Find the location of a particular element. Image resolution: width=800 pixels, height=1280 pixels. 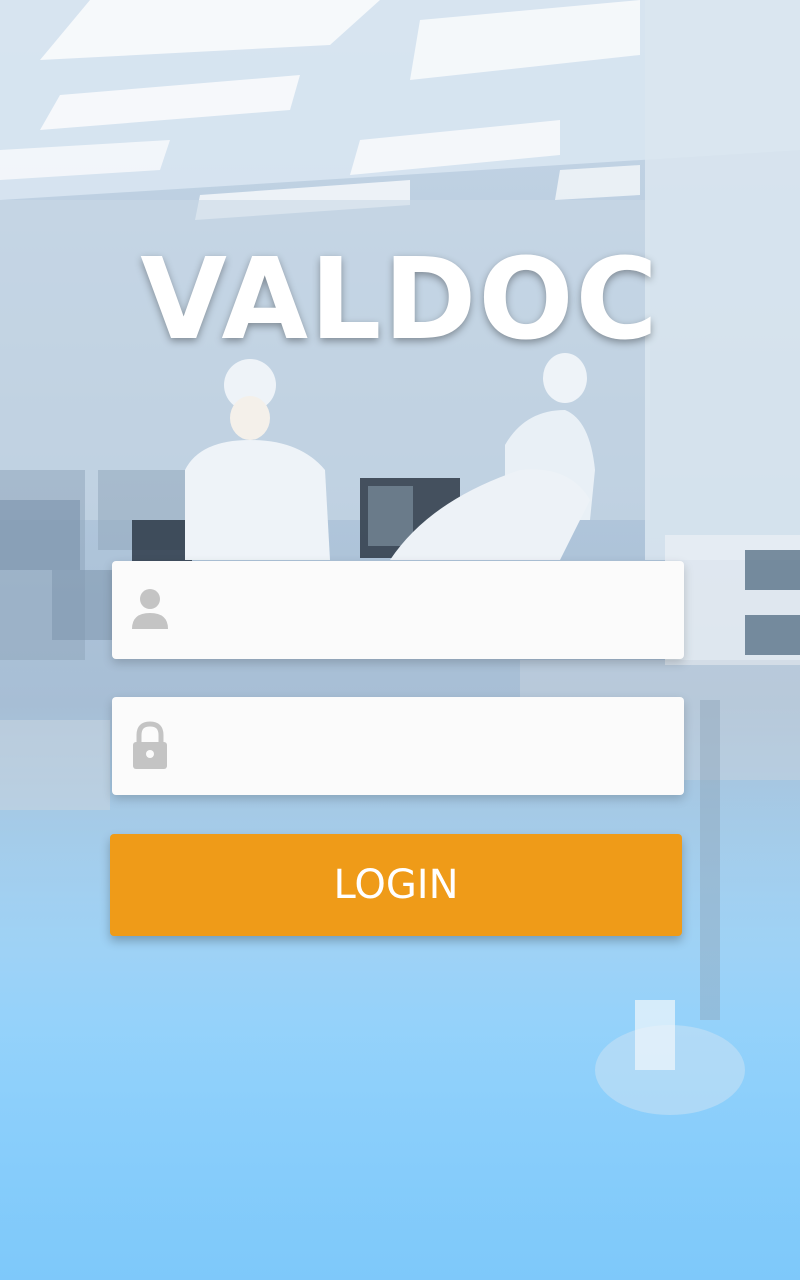

app-title: VALDOC is located at coordinates (400, 300).